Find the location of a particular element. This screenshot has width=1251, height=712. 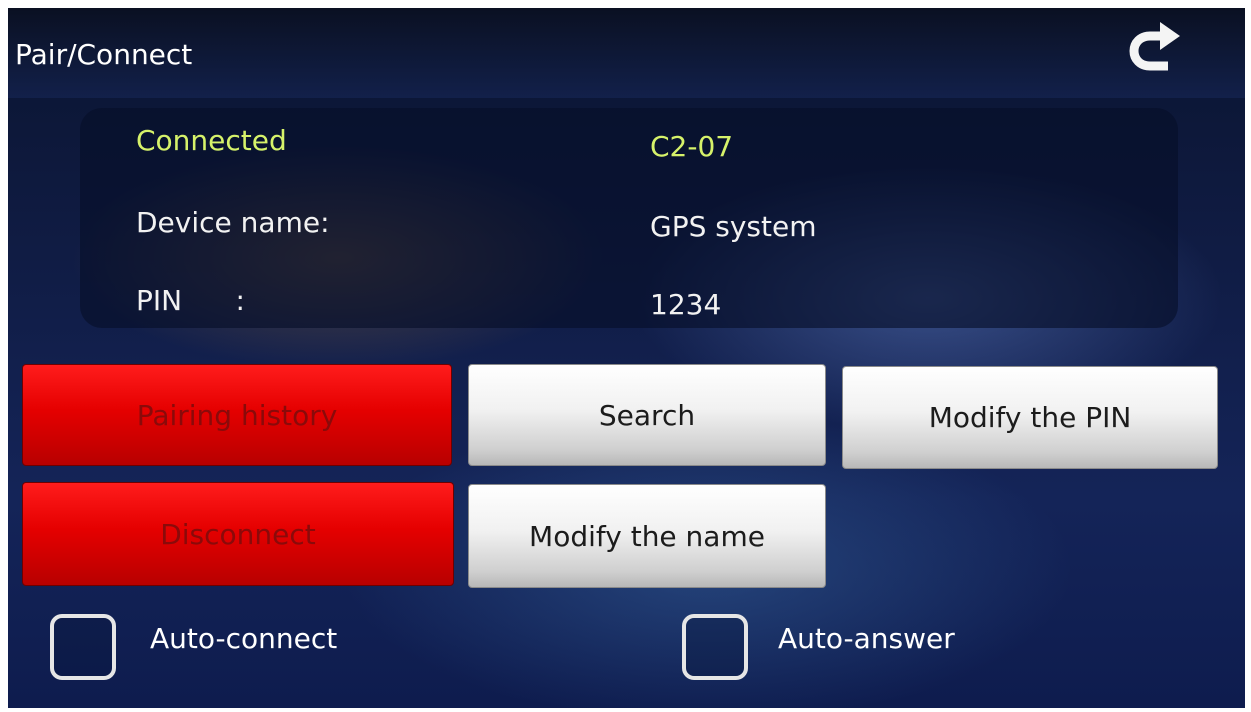

pin-value: 1234 is located at coordinates (686, 304).